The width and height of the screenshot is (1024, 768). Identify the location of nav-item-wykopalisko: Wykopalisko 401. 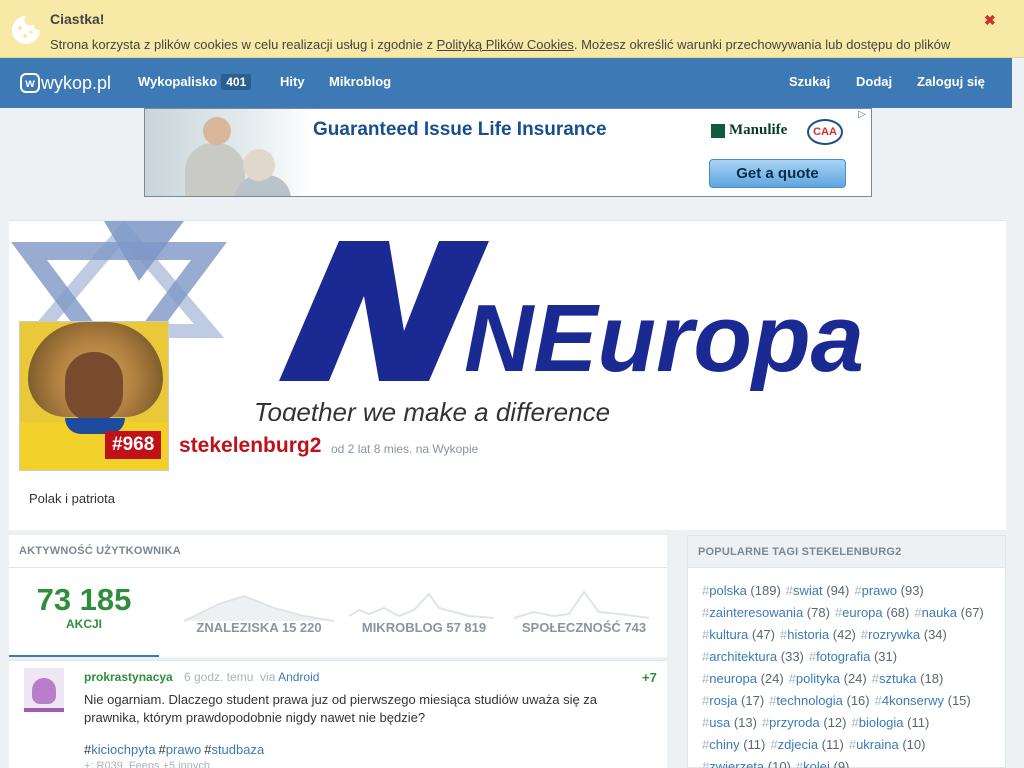
(195, 82).